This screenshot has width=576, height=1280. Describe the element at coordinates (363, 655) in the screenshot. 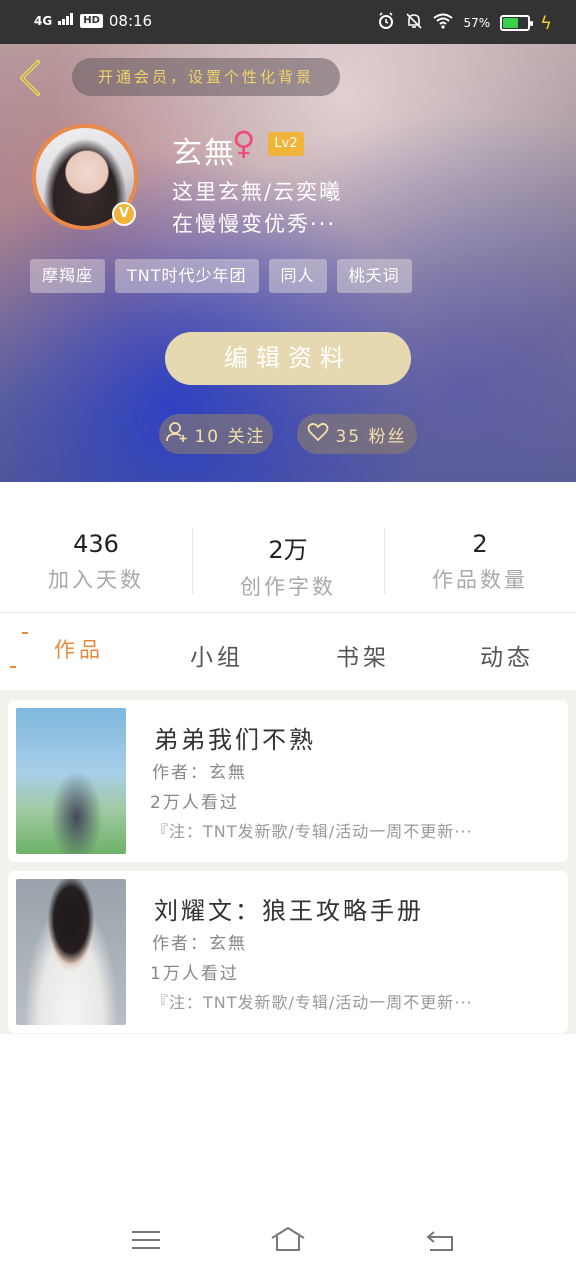

I see `tab-bookshelf: 书架` at that location.